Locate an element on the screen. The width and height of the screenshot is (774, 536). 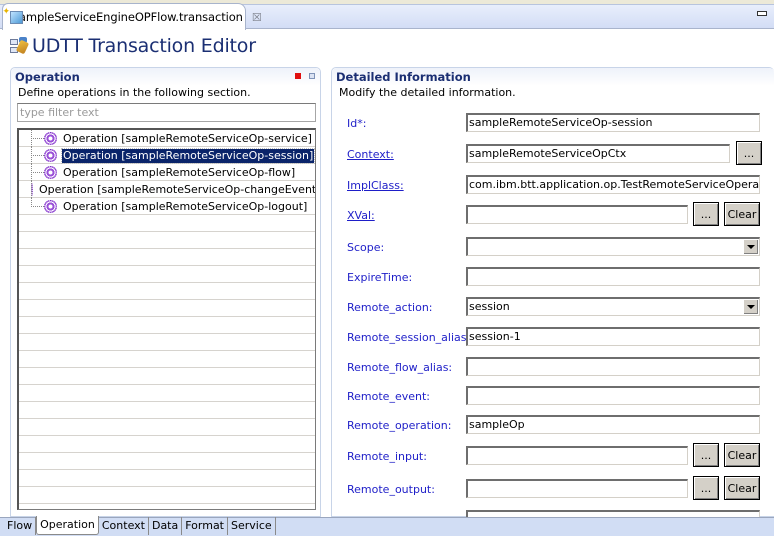
context-field: sampleRemoteServiceOpCtx is located at coordinates (598, 153).